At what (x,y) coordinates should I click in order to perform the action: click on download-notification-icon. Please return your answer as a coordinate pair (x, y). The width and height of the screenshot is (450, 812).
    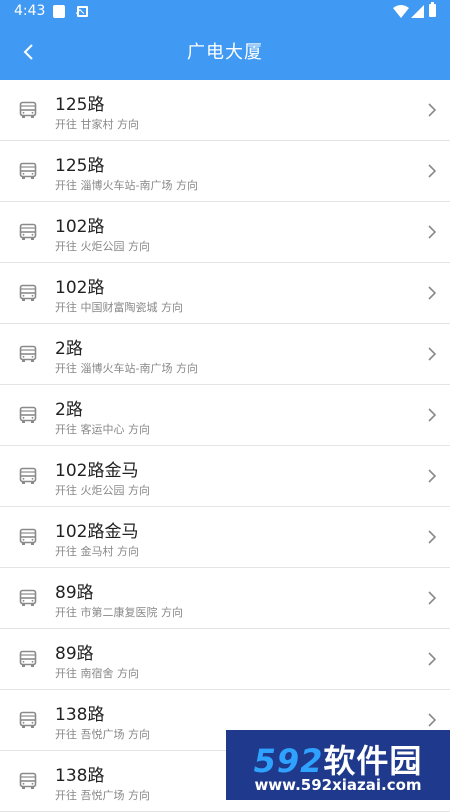
    Looking at the image, I should click on (82, 11).